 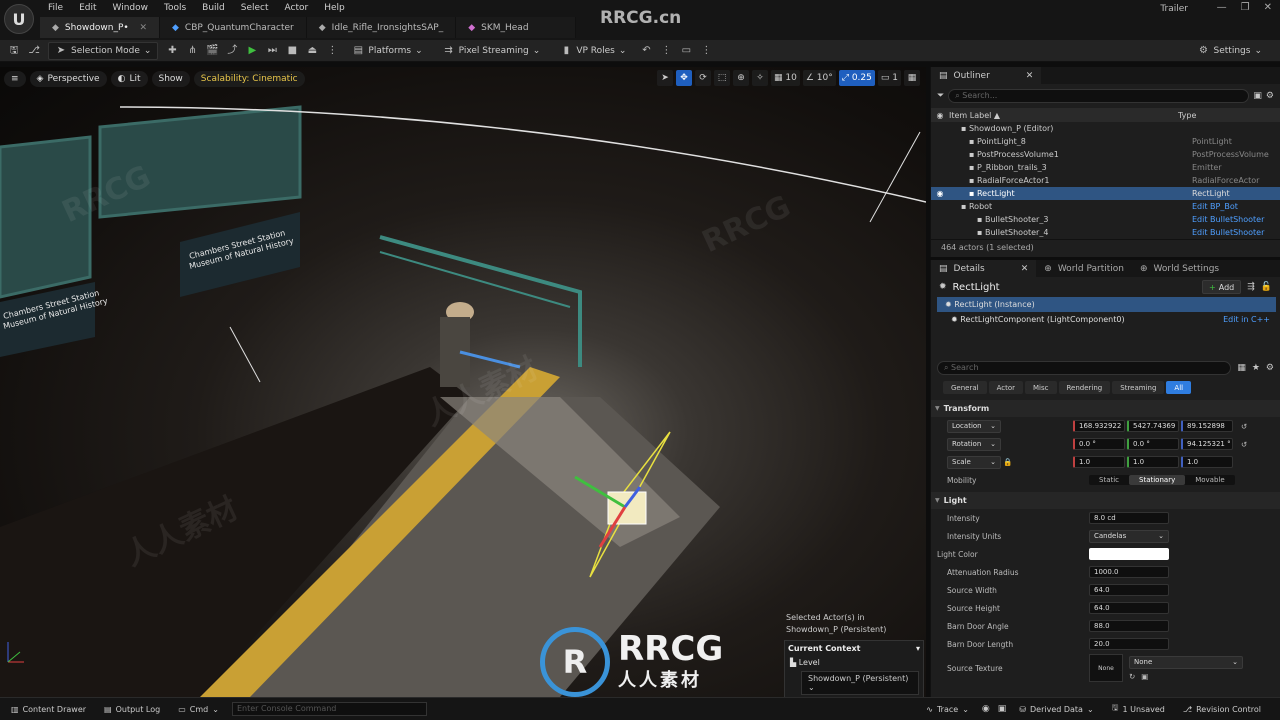 I want to click on mobility-stationary: Stationary, so click(x=1157, y=480).